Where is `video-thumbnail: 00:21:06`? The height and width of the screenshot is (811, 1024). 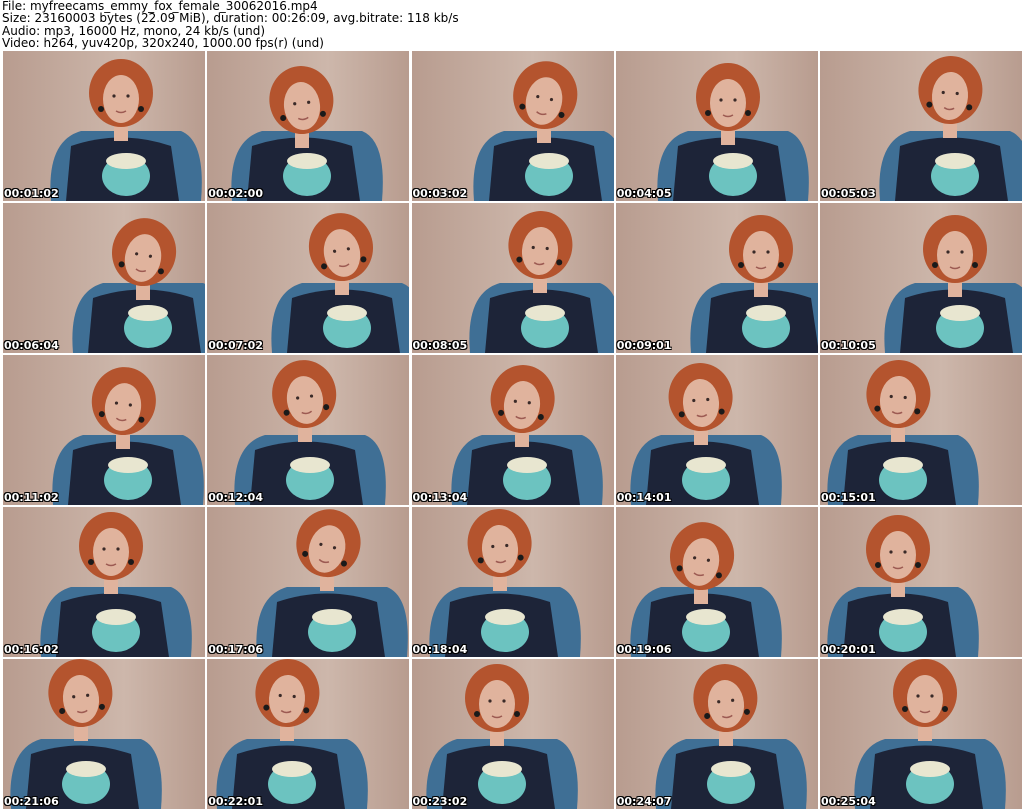
video-thumbnail: 00:21:06 is located at coordinates (104, 734).